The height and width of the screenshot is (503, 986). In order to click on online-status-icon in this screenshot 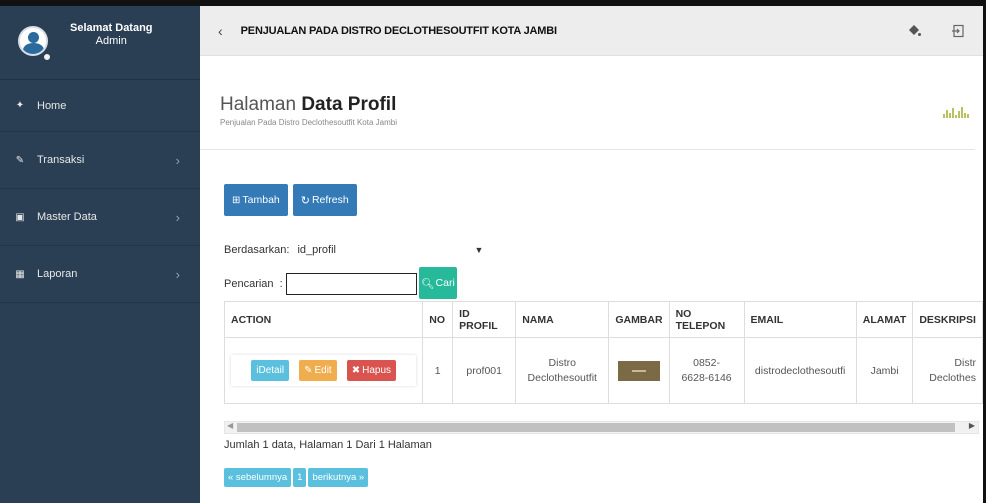, I will do `click(47, 57)`.